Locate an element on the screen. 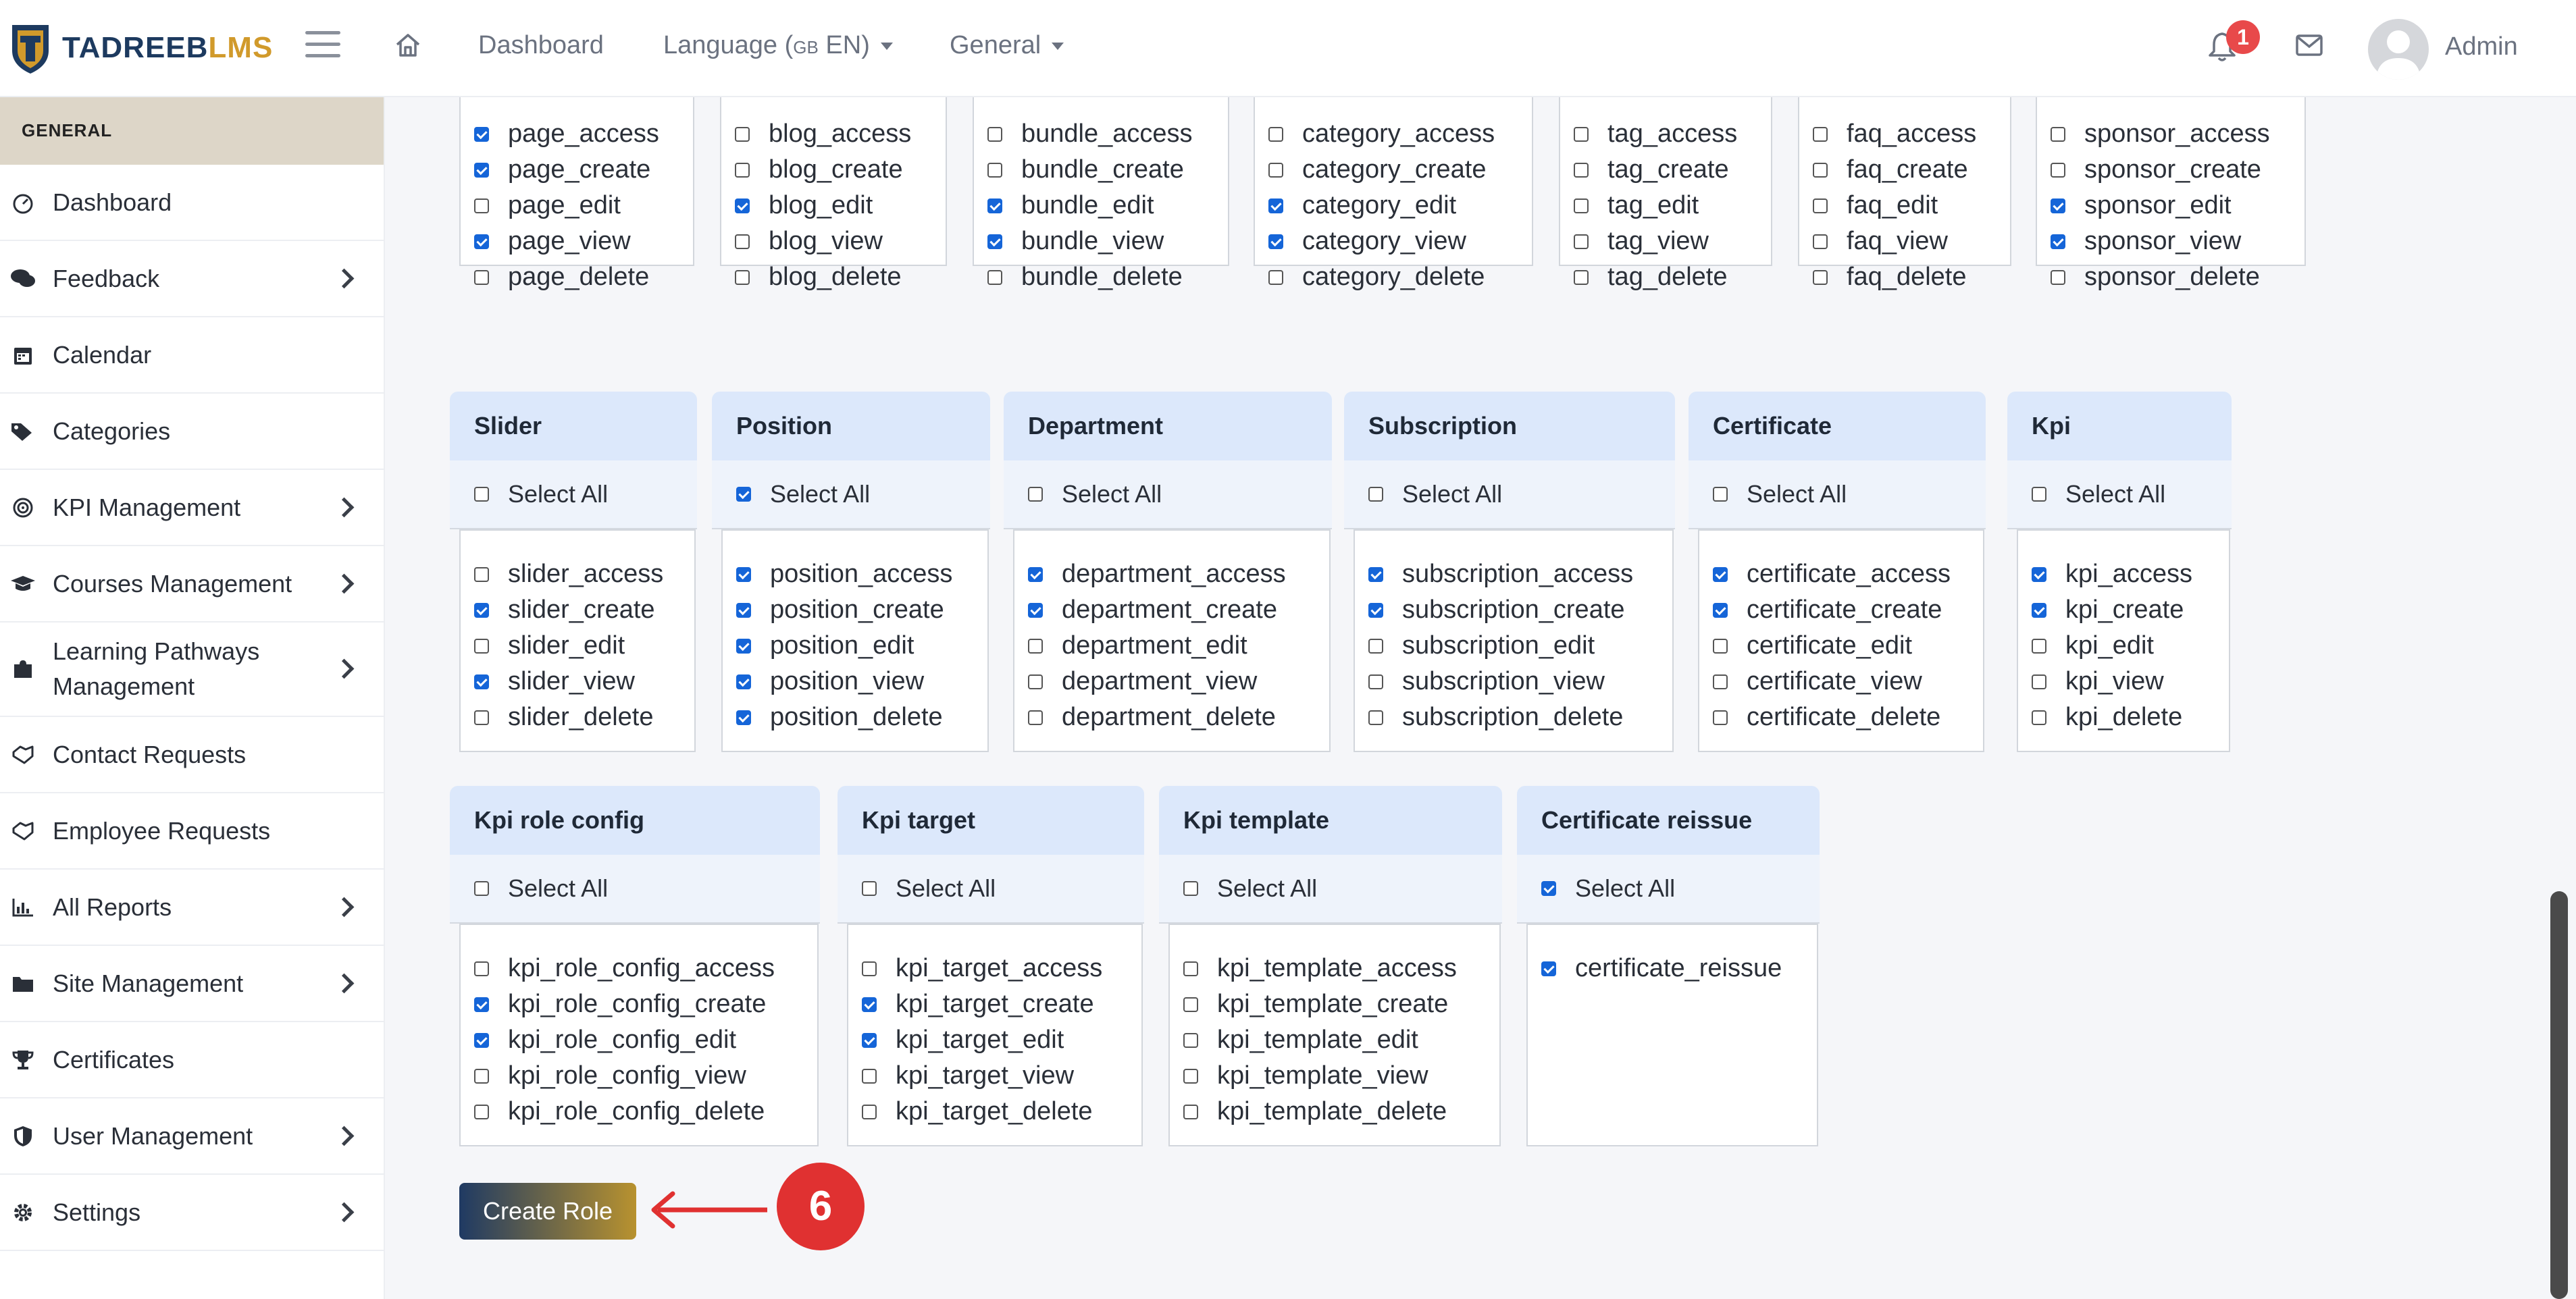  admin-user-name: Admin is located at coordinates (2481, 46).